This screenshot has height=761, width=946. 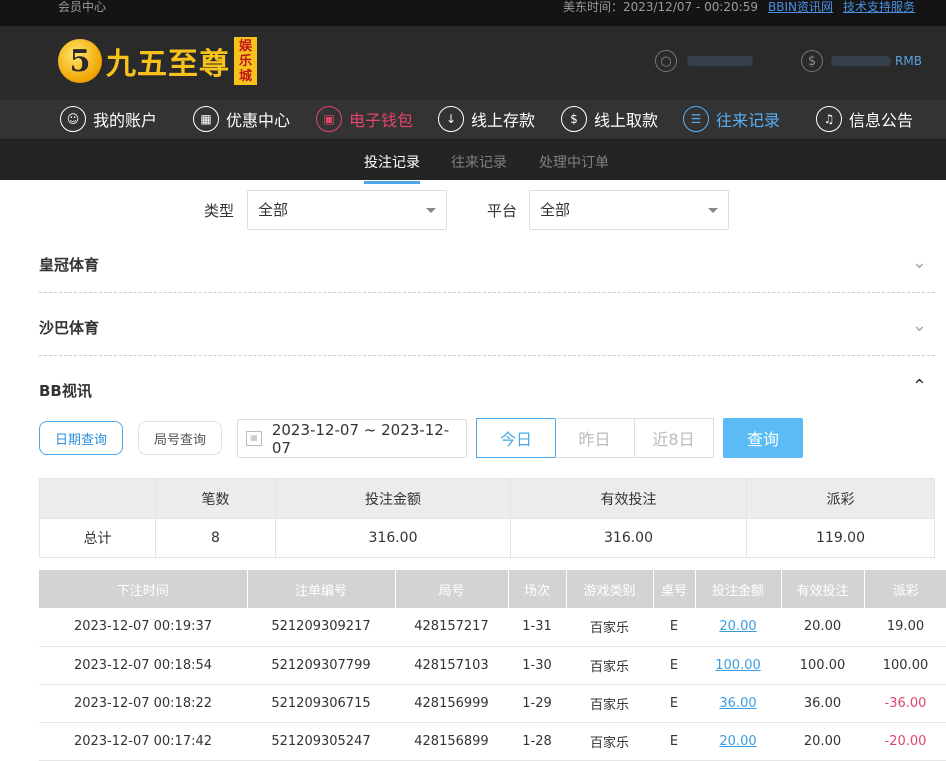 What do you see at coordinates (487, 388) in the screenshot?
I see `section-bb-live: BB视讯 ⌃` at bounding box center [487, 388].